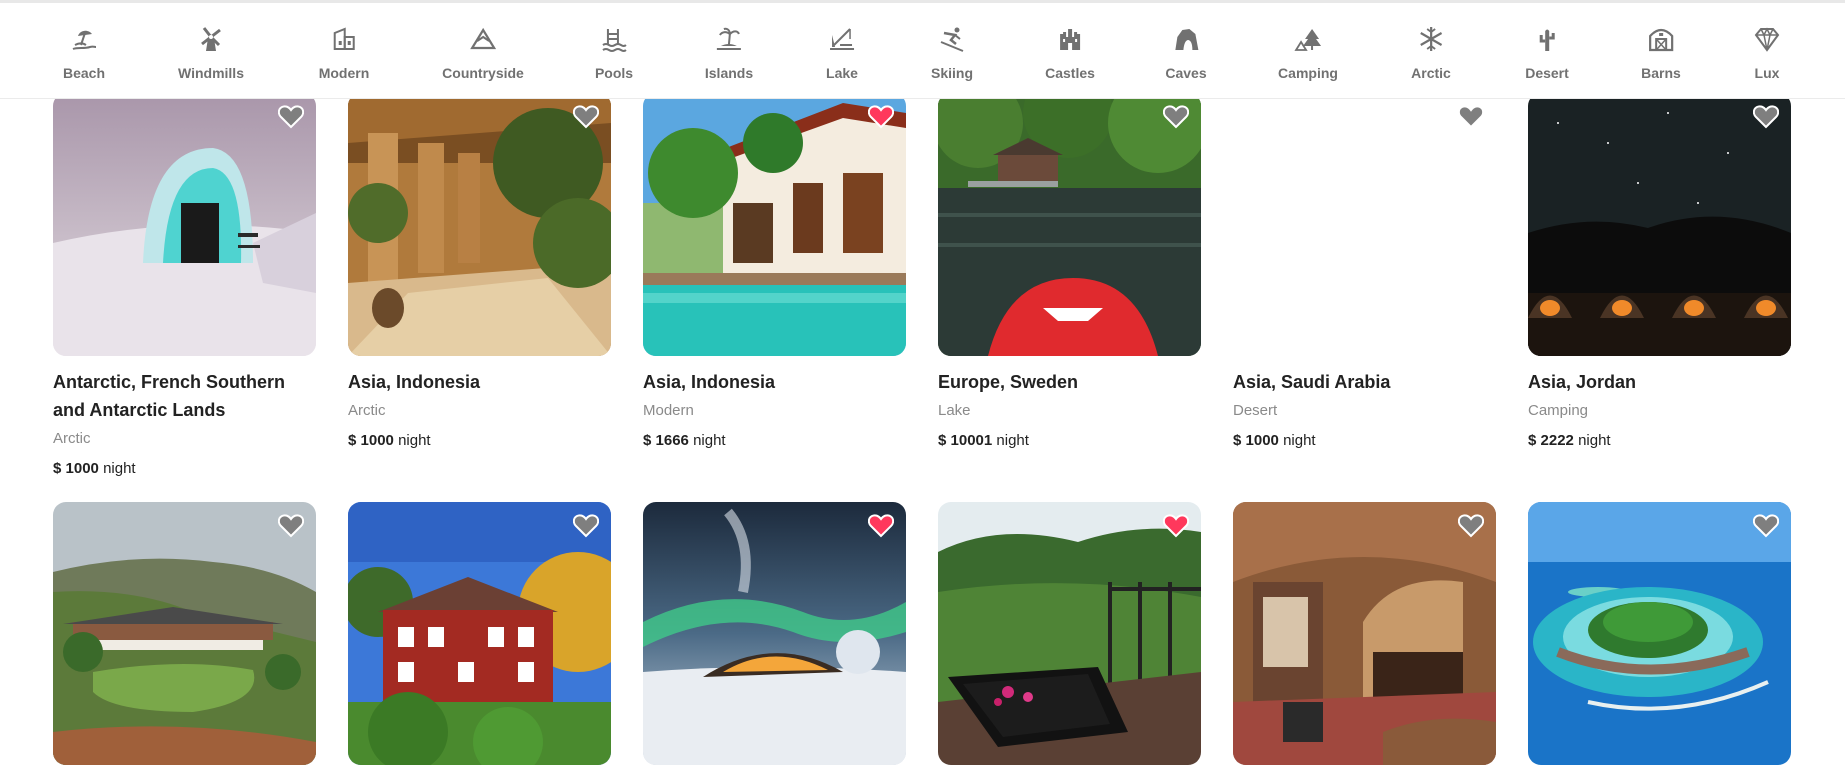 The width and height of the screenshot is (1845, 775). I want to click on category-label: Islands, so click(729, 73).